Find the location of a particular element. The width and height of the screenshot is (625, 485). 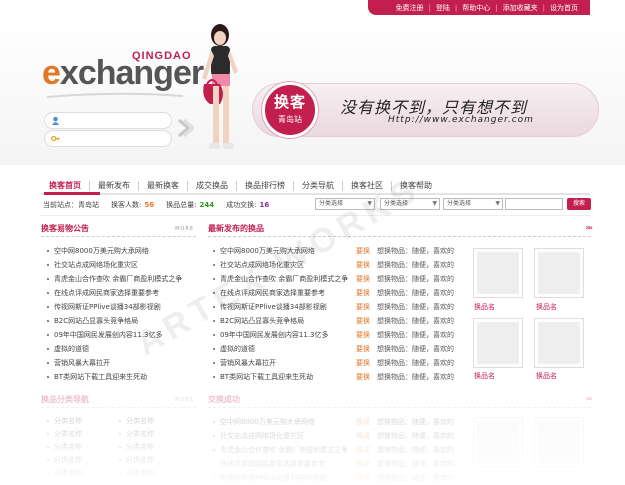

add-favorite-link: 添加收藏夹 is located at coordinates (520, 8).